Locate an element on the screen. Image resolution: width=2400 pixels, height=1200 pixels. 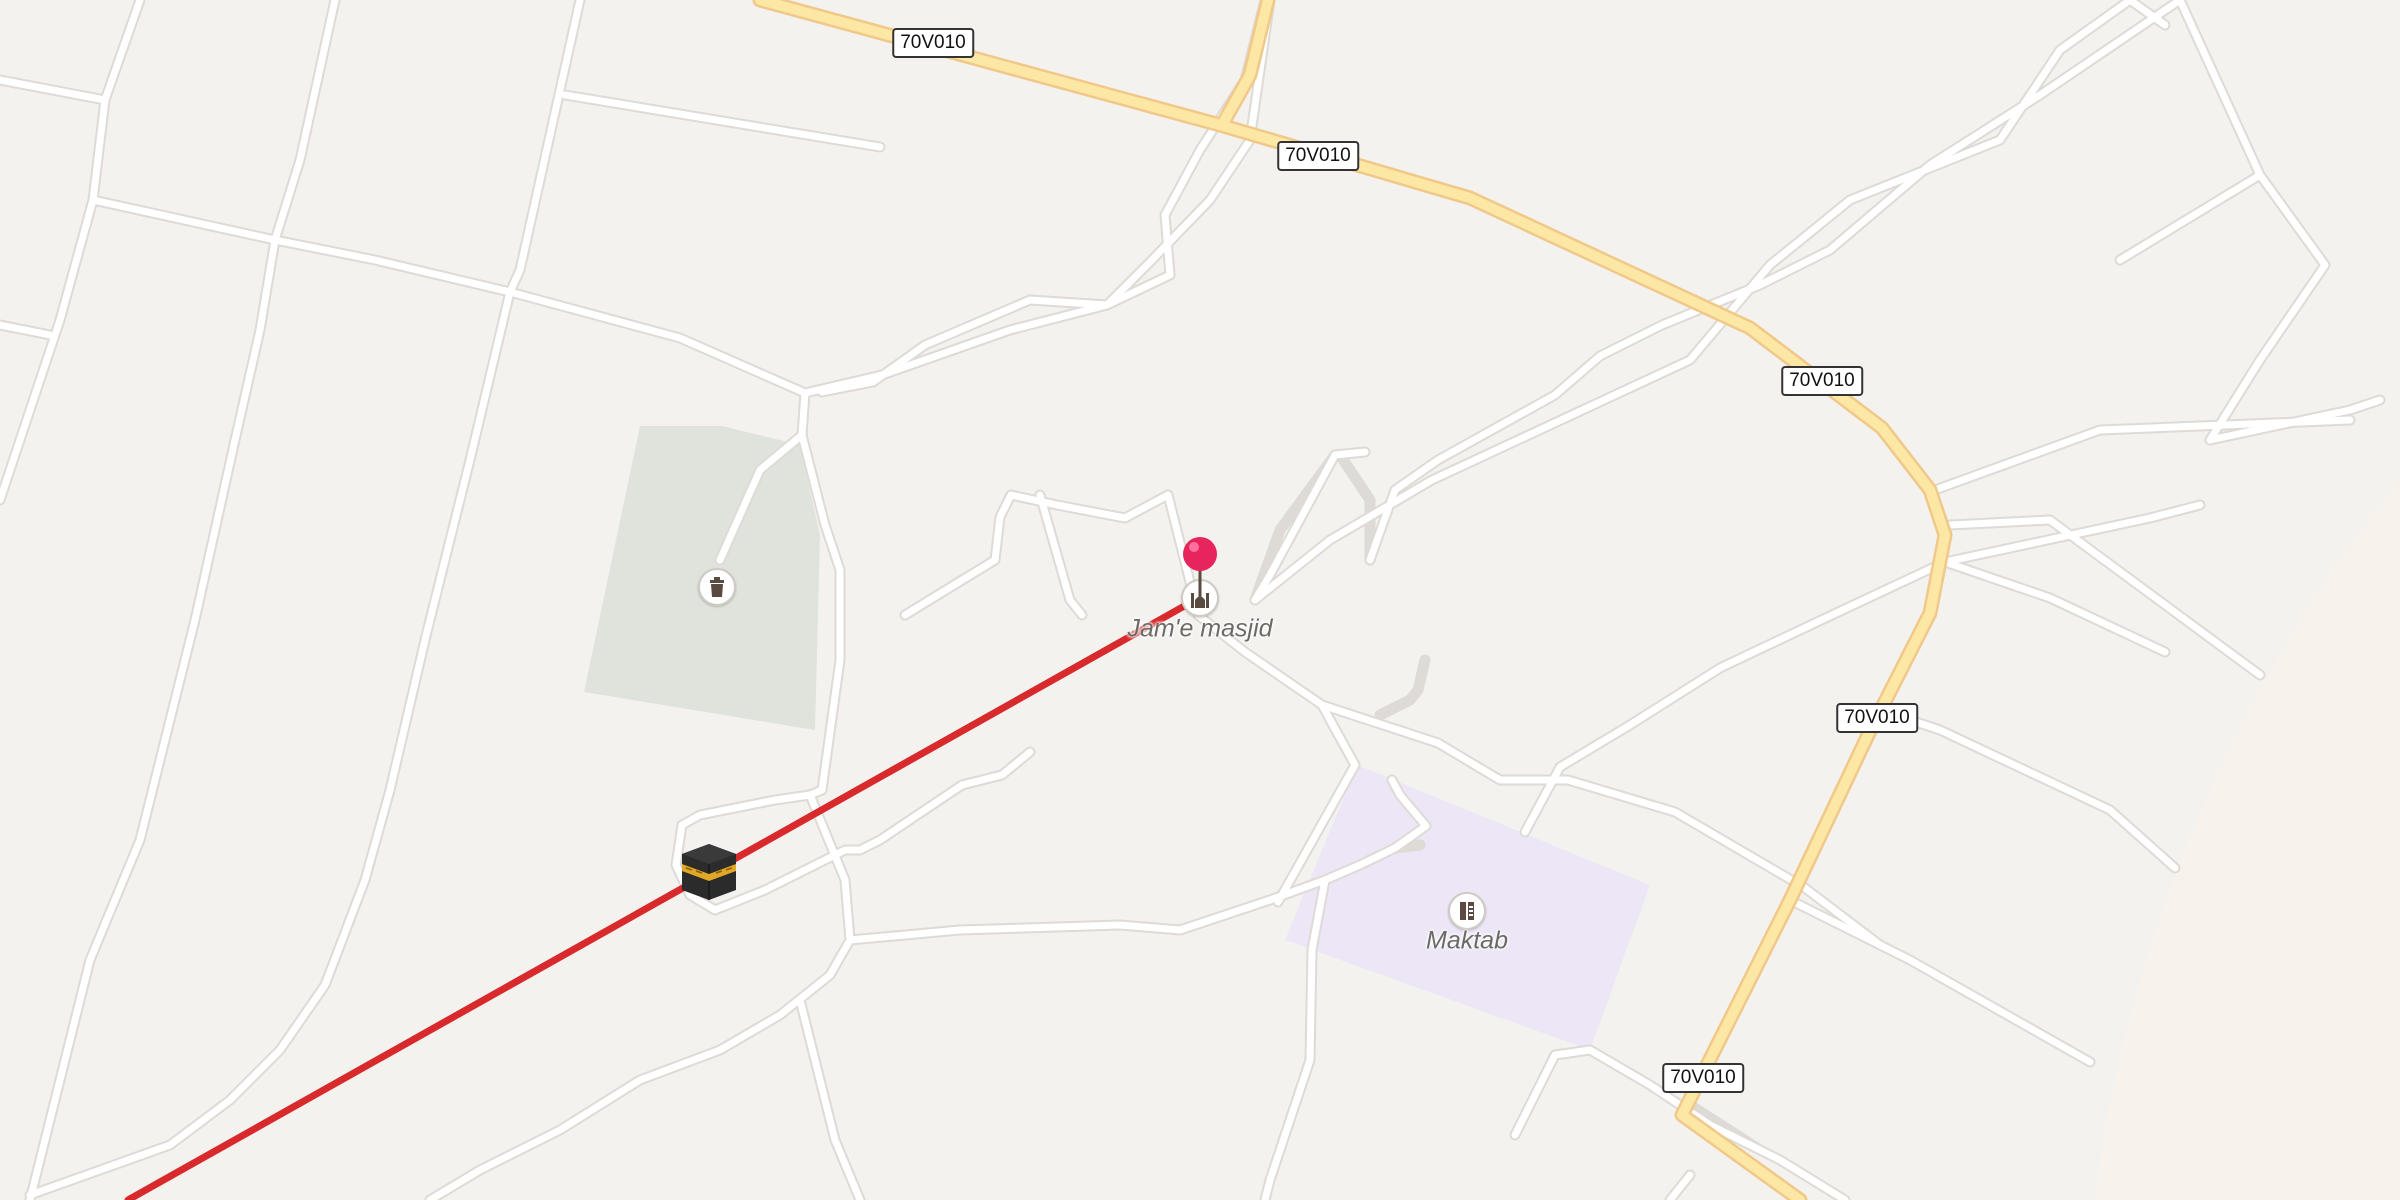
cemetery-icon is located at coordinates (717, 587).